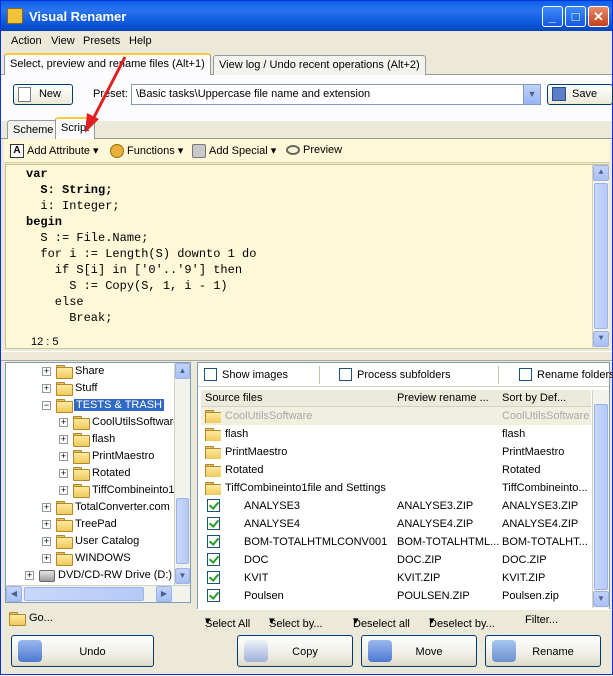  Describe the element at coordinates (345, 374) in the screenshot. I see `process-subfolders-checkbox` at that location.